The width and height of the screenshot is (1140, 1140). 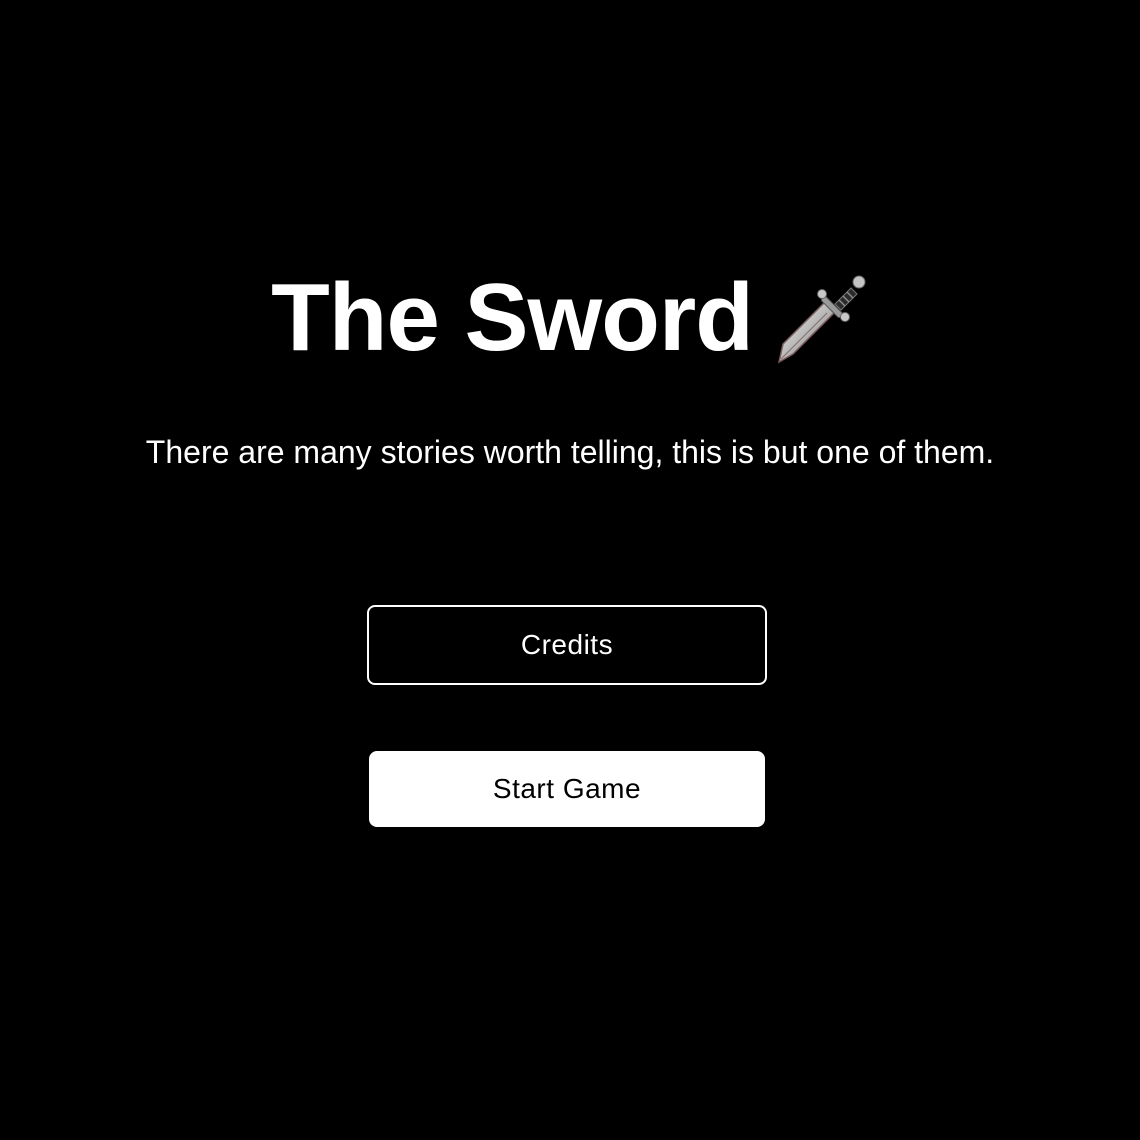 I want to click on credits-button: Credits, so click(x=567, y=645).